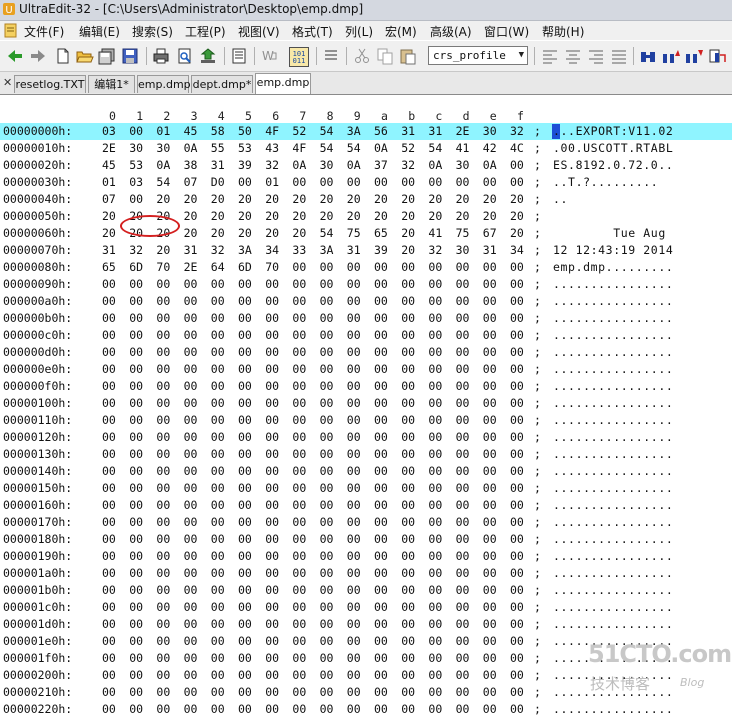  Describe the element at coordinates (9, 9) in the screenshot. I see `ultraedit-app-icon: U` at that location.